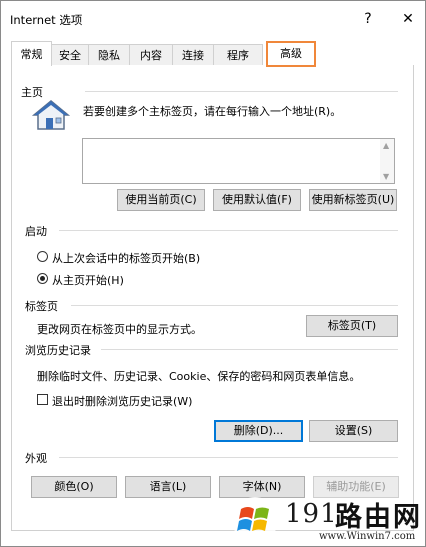 The image size is (426, 547). What do you see at coordinates (213, 19) in the screenshot?
I see `title-bar: Internet 选项 ? ✕` at bounding box center [213, 19].